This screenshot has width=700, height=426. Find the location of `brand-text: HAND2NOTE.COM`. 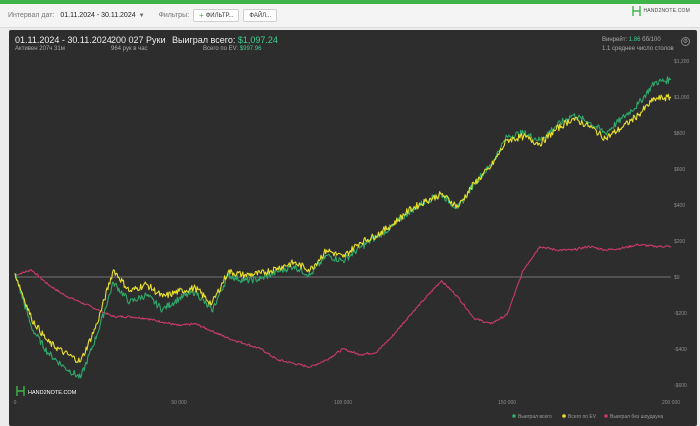

brand-text: HAND2NOTE.COM is located at coordinates (666, 11).